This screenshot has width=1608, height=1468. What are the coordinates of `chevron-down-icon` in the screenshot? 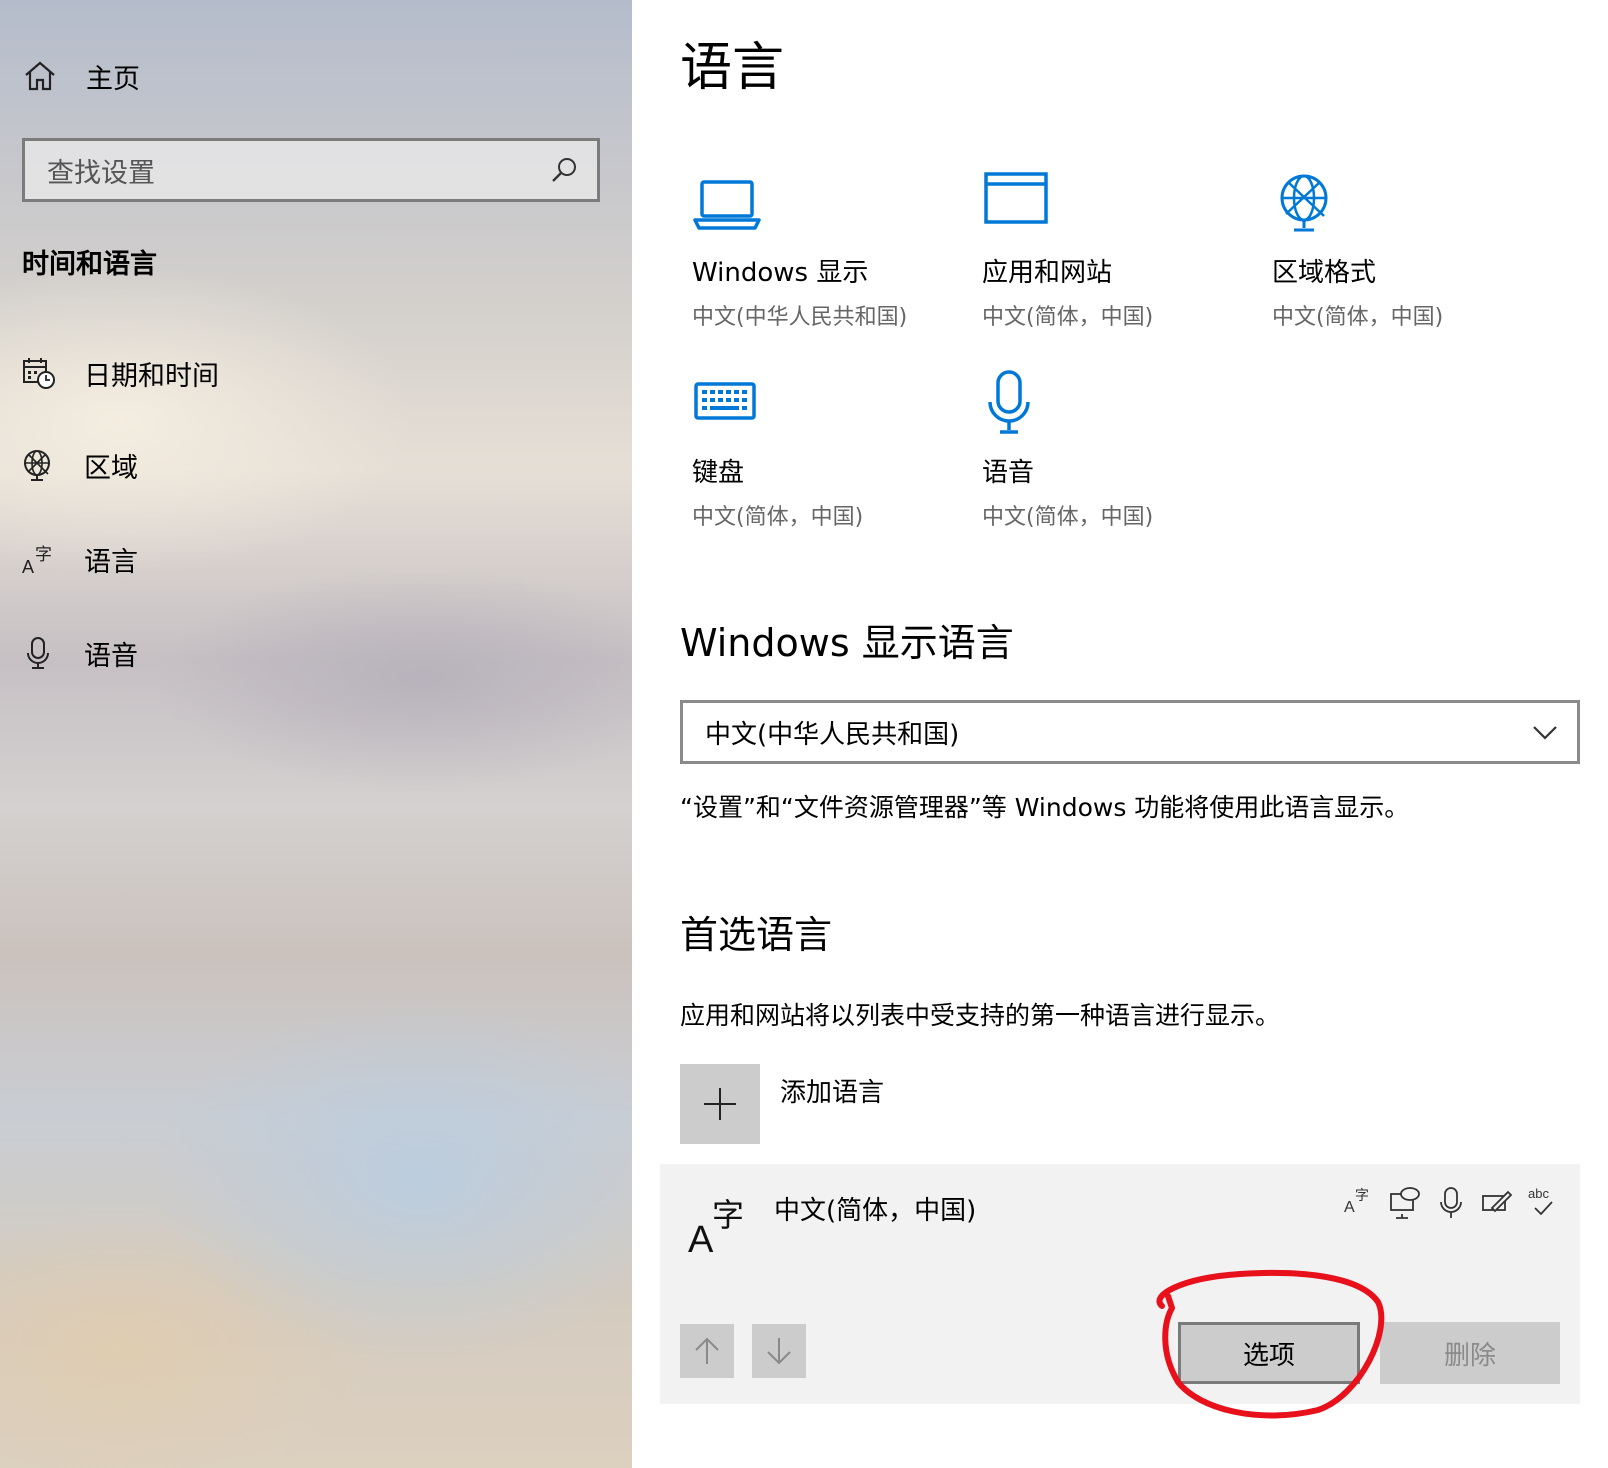 It's located at (1545, 733).